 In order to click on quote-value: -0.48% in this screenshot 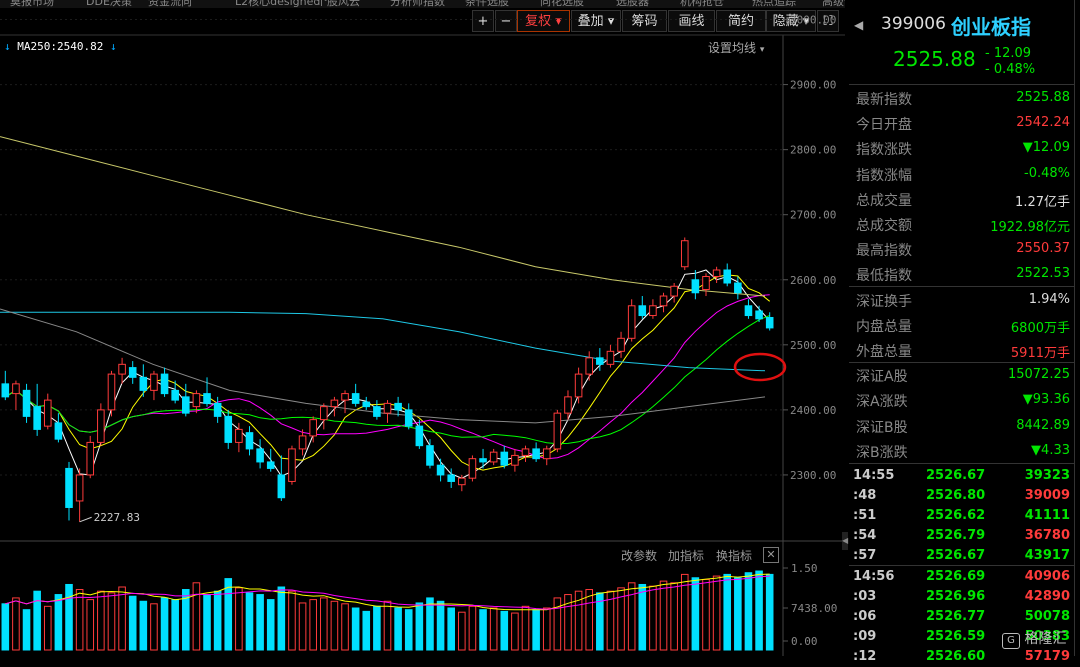, I will do `click(1047, 173)`.